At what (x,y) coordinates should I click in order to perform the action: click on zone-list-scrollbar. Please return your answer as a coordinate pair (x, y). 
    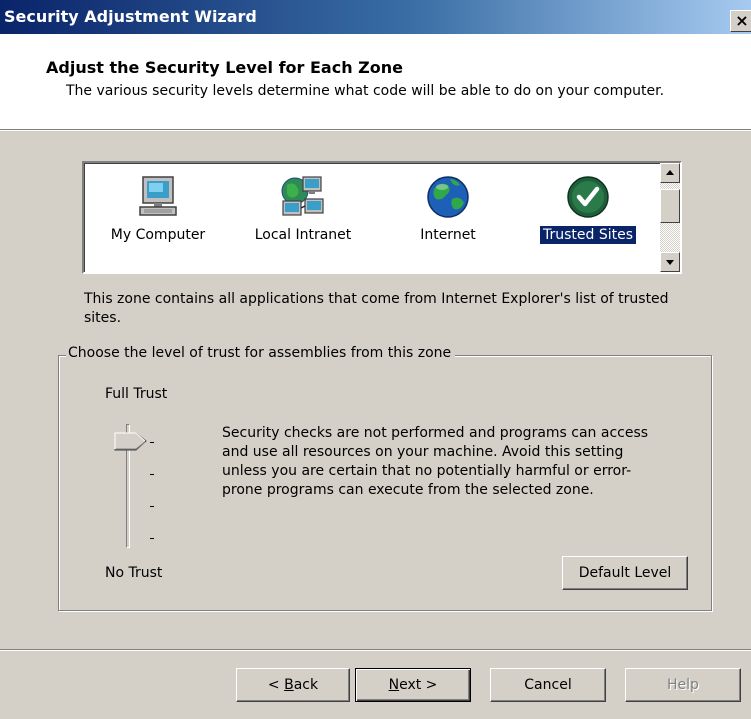
    Looking at the image, I should click on (670, 217).